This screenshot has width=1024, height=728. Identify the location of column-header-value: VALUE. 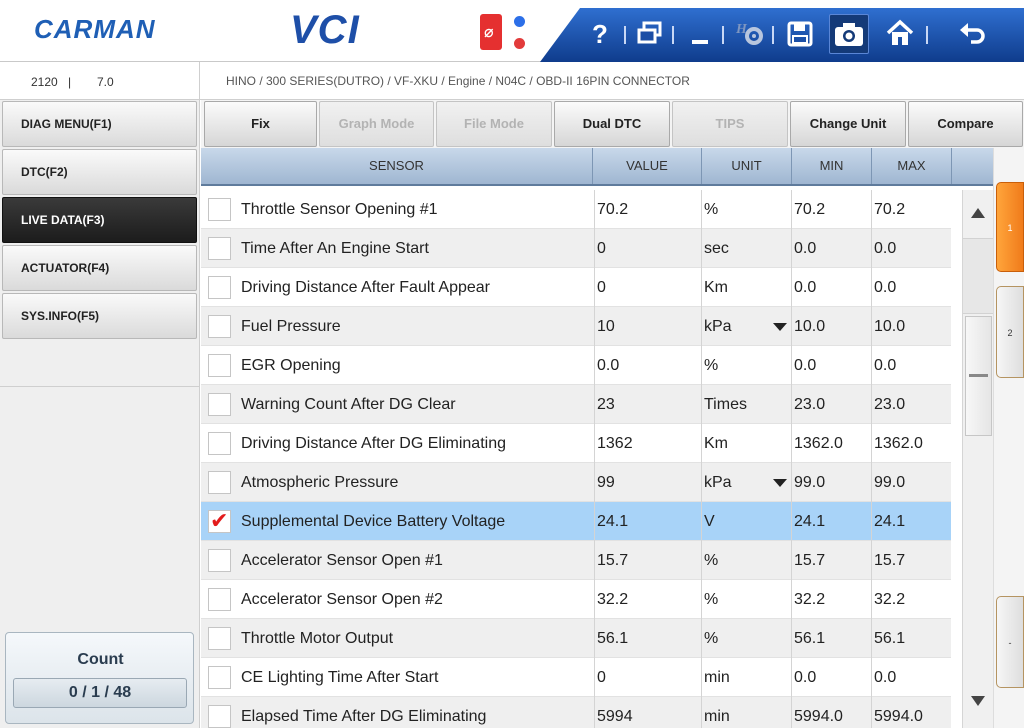
(646, 166).